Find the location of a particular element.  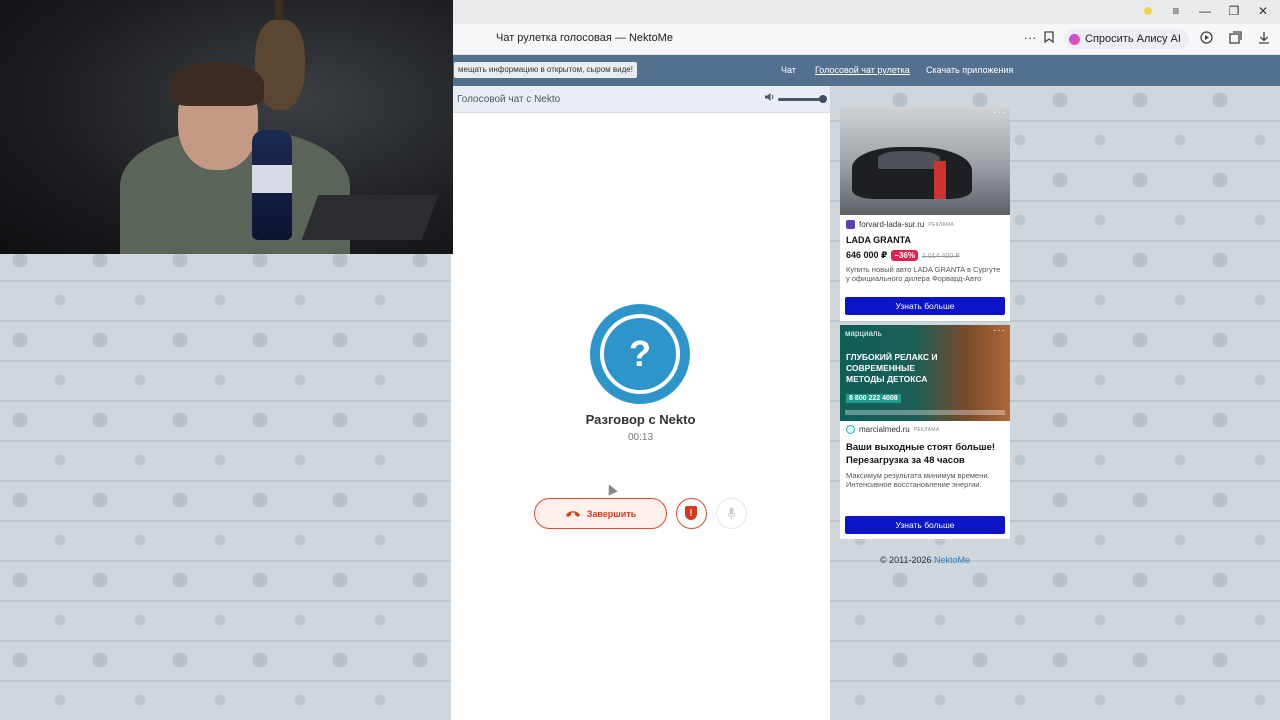

ad-source: marcialmed.ru РЕКЛАМА is located at coordinates (893, 429).